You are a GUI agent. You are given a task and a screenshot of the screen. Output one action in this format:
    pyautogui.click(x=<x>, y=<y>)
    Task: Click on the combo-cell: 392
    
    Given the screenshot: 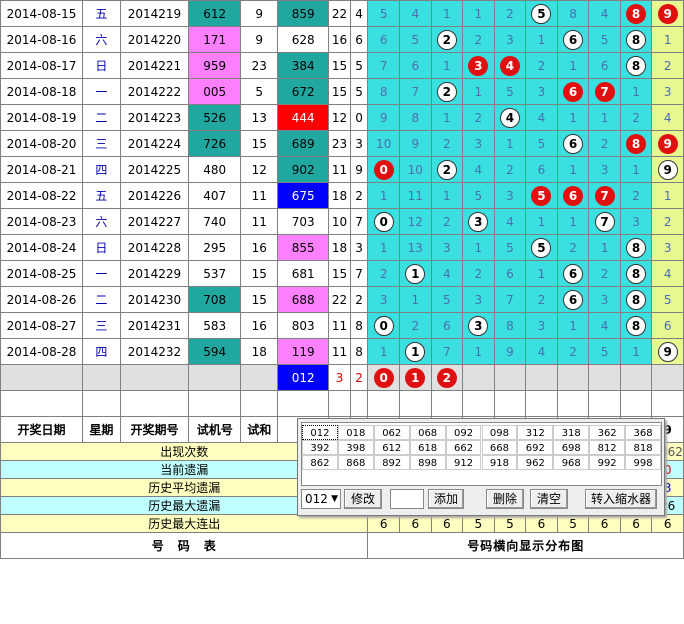 What is the action you would take?
    pyautogui.click(x=320, y=447)
    